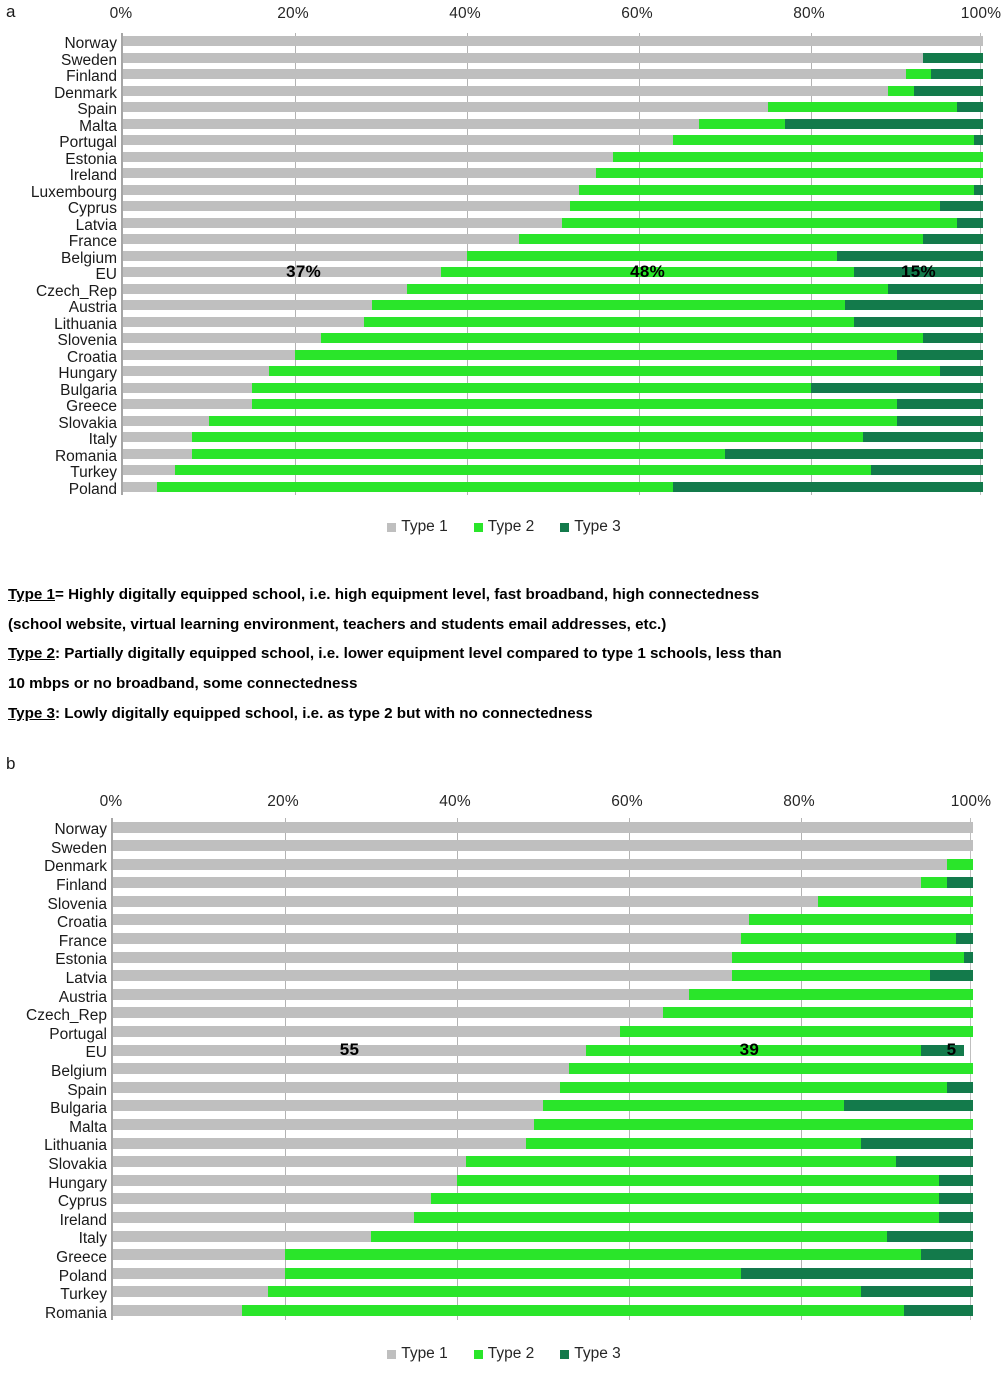 The image size is (1008, 1377). I want to click on chart-b-xtick-40: 40%, so click(455, 801).